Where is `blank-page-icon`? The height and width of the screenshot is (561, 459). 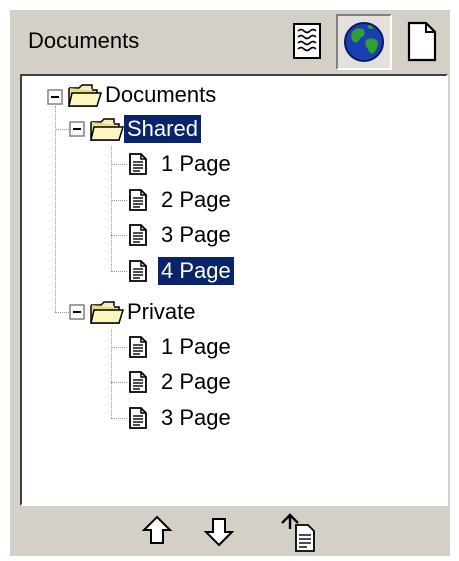 blank-page-icon is located at coordinates (422, 41).